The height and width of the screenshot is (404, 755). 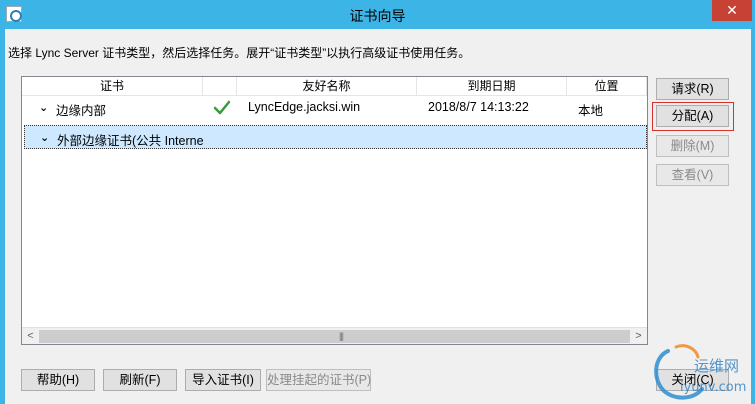 What do you see at coordinates (692, 146) in the screenshot?
I see `remove-button: 删除(M)` at bounding box center [692, 146].